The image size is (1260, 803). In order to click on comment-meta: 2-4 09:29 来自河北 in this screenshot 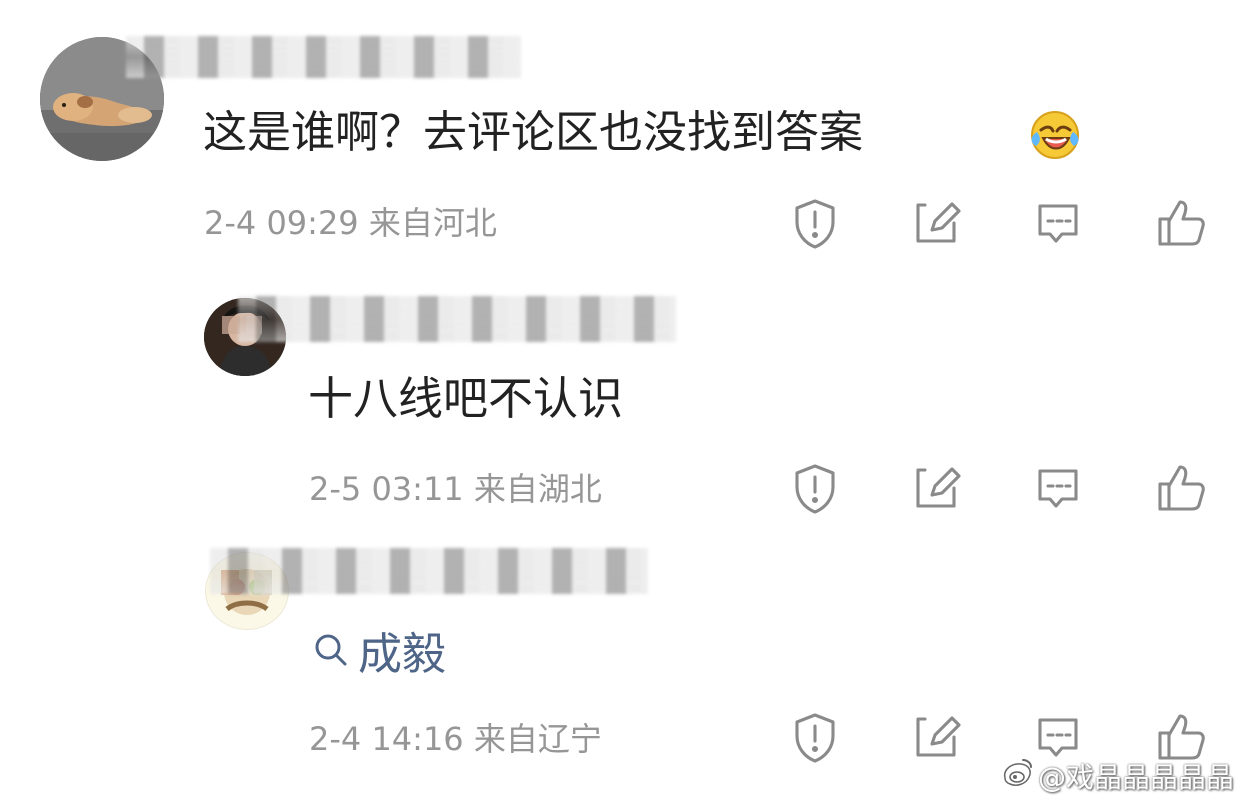, I will do `click(350, 223)`.